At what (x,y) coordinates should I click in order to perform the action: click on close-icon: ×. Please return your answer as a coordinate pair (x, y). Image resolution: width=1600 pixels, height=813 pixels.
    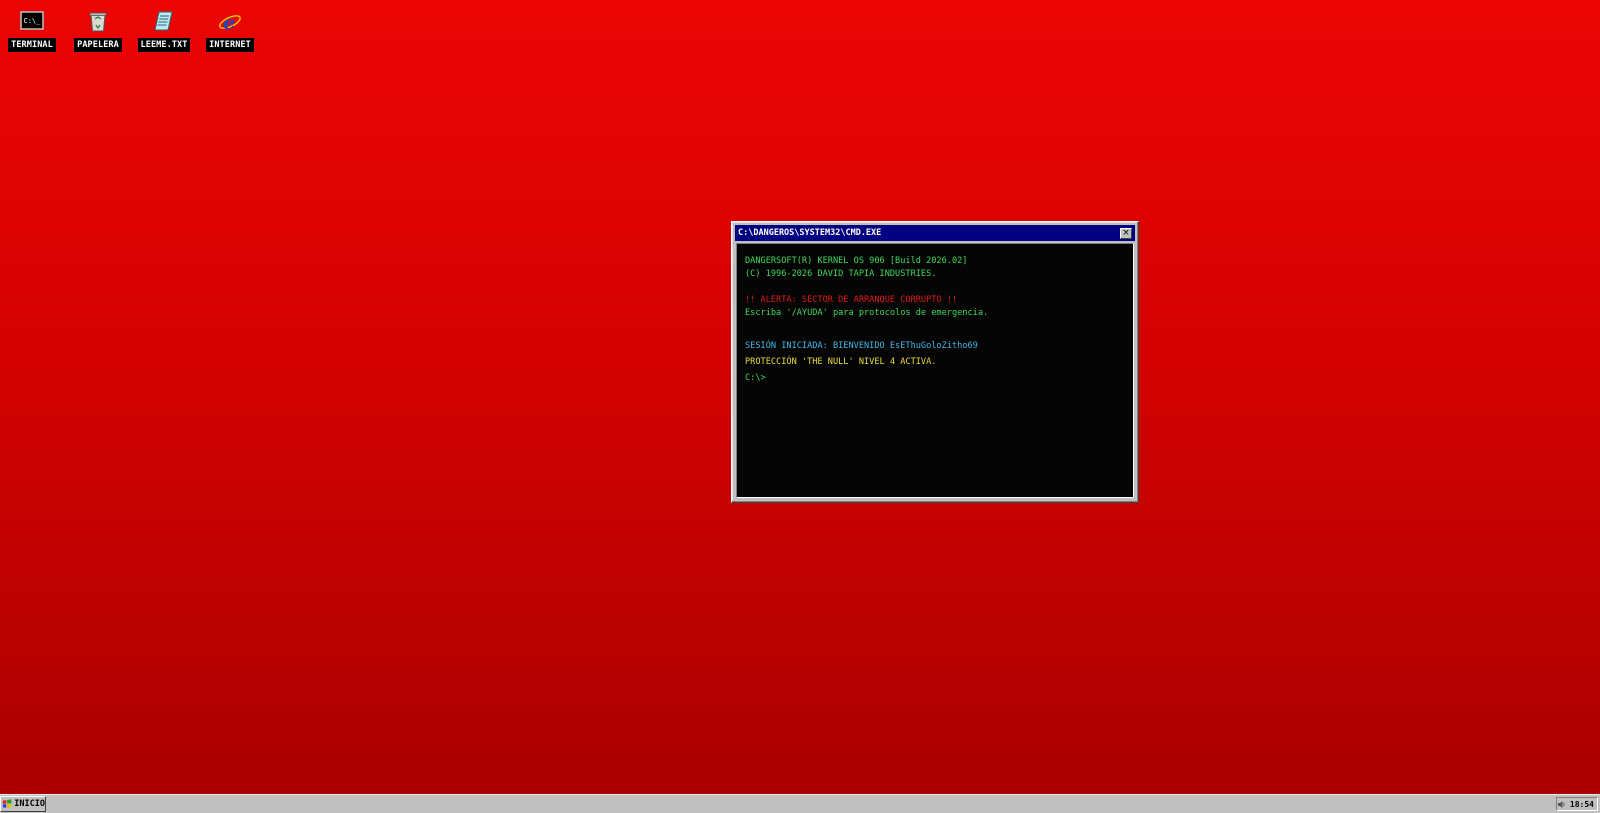
    Looking at the image, I should click on (1126, 232).